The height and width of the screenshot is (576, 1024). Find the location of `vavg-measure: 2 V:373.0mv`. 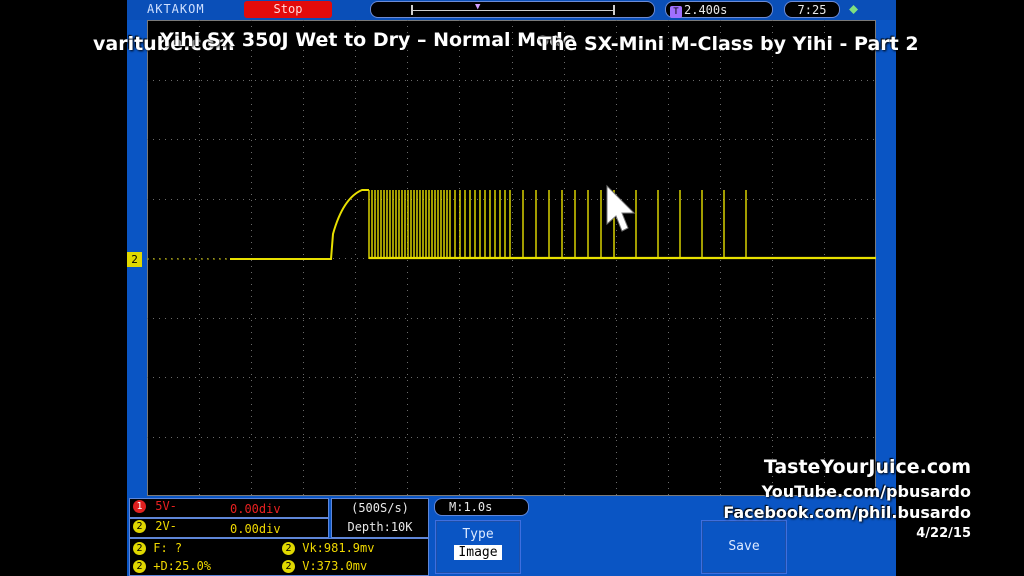

vavg-measure: 2 V:373.0mv is located at coordinates (324, 566).